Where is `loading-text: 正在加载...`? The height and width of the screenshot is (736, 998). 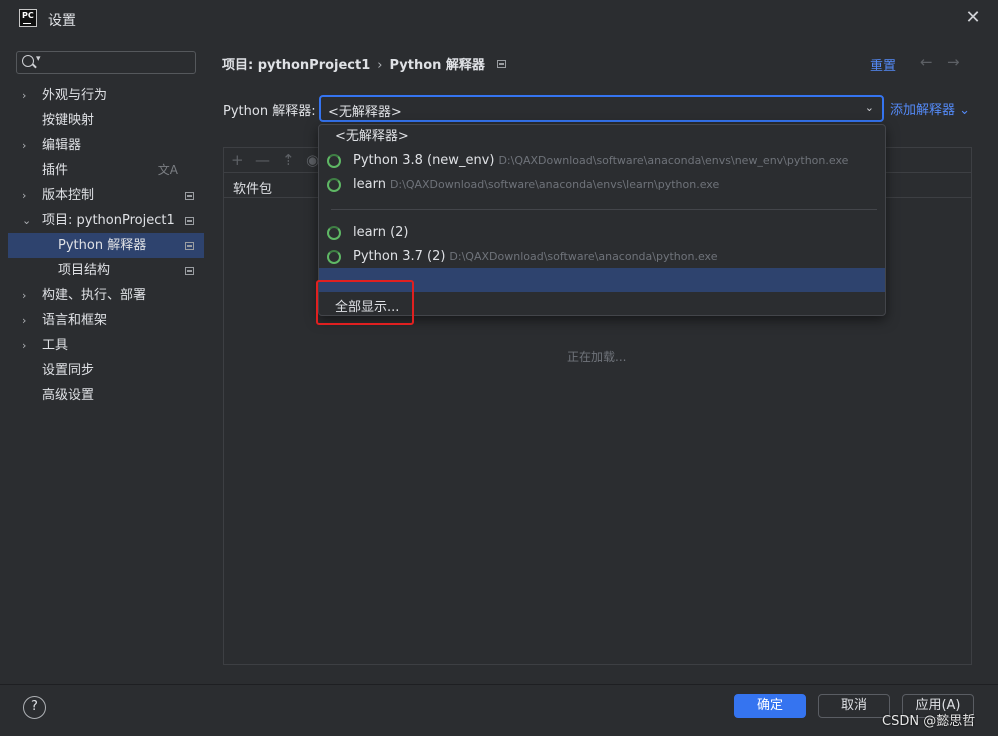 loading-text: 正在加载... is located at coordinates (597, 357).